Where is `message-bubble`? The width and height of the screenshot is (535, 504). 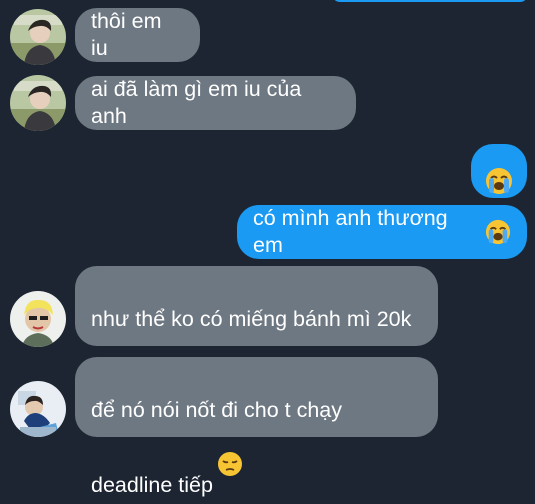
message-bubble is located at coordinates (499, 171).